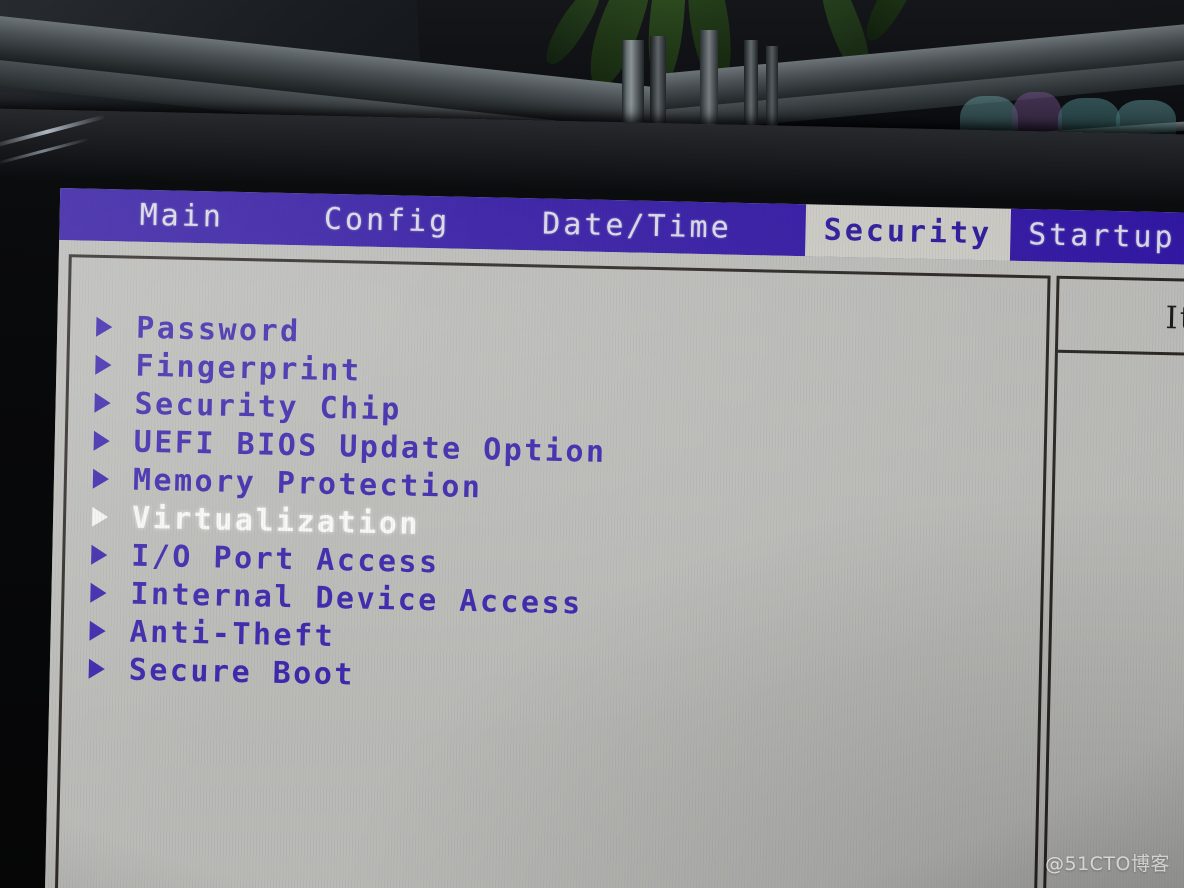 The width and height of the screenshot is (1184, 888). What do you see at coordinates (91, 214) in the screenshot?
I see `tabbar-left-spacer` at bounding box center [91, 214].